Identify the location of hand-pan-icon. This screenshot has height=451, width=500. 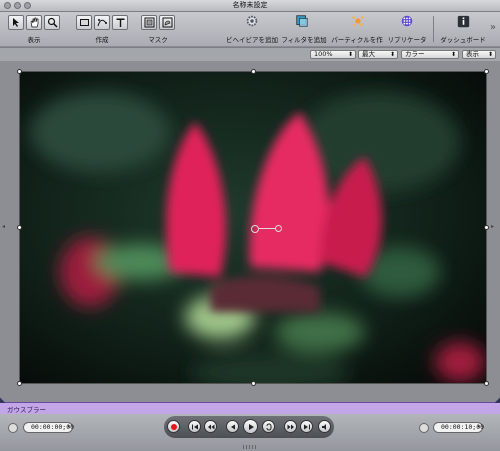
(34, 22).